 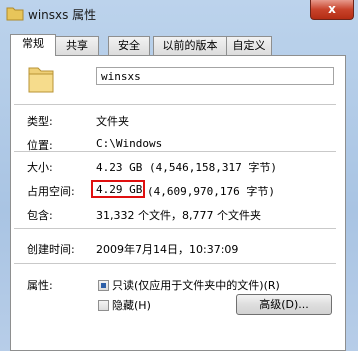 What do you see at coordinates (119, 189) in the screenshot?
I see `size-on-disk-value: 4.29 GB` at bounding box center [119, 189].